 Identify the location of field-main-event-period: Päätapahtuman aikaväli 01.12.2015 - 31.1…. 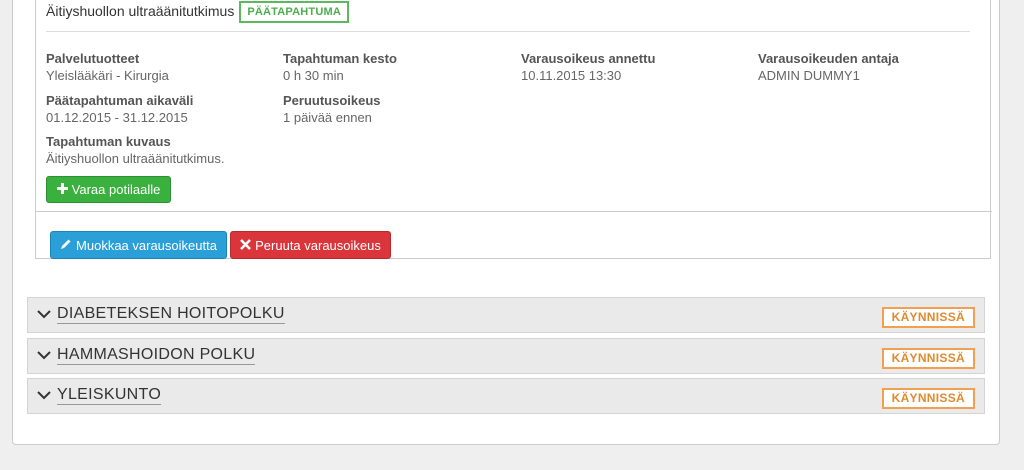
(119, 109).